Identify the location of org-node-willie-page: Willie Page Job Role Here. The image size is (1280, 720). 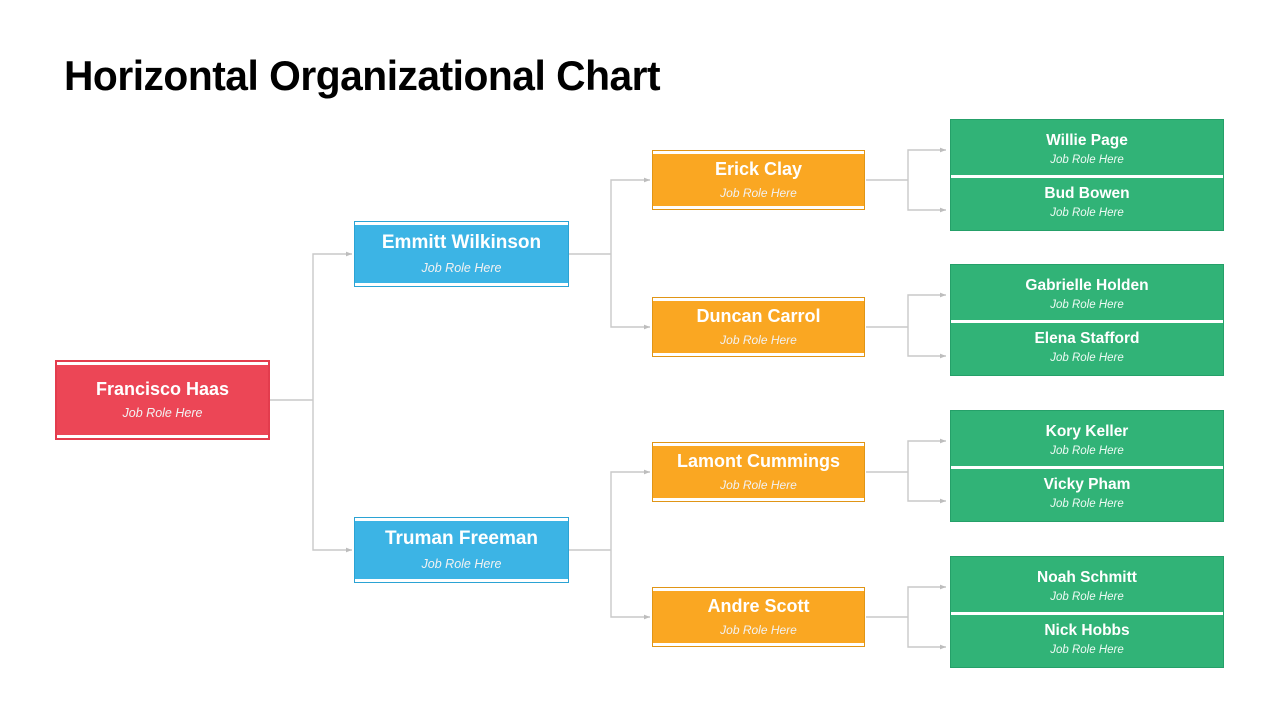
(1087, 149).